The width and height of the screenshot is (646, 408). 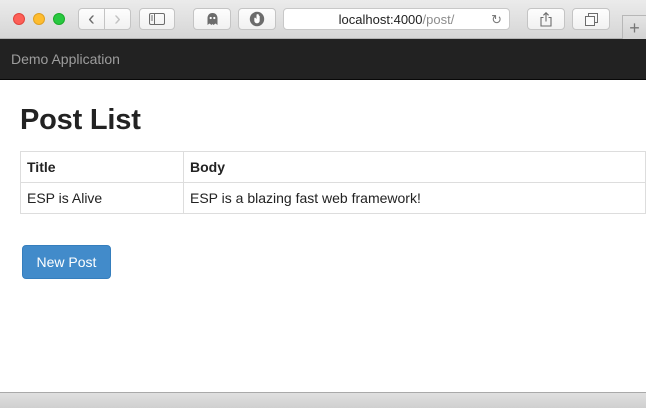 What do you see at coordinates (323, 59) in the screenshot?
I see `app-navbar: Demo Application` at bounding box center [323, 59].